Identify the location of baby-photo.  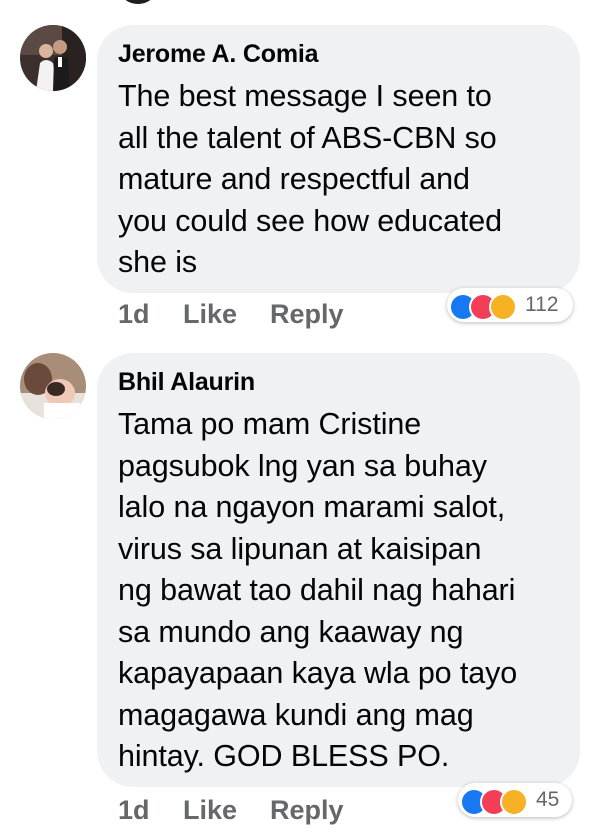
(53, 386).